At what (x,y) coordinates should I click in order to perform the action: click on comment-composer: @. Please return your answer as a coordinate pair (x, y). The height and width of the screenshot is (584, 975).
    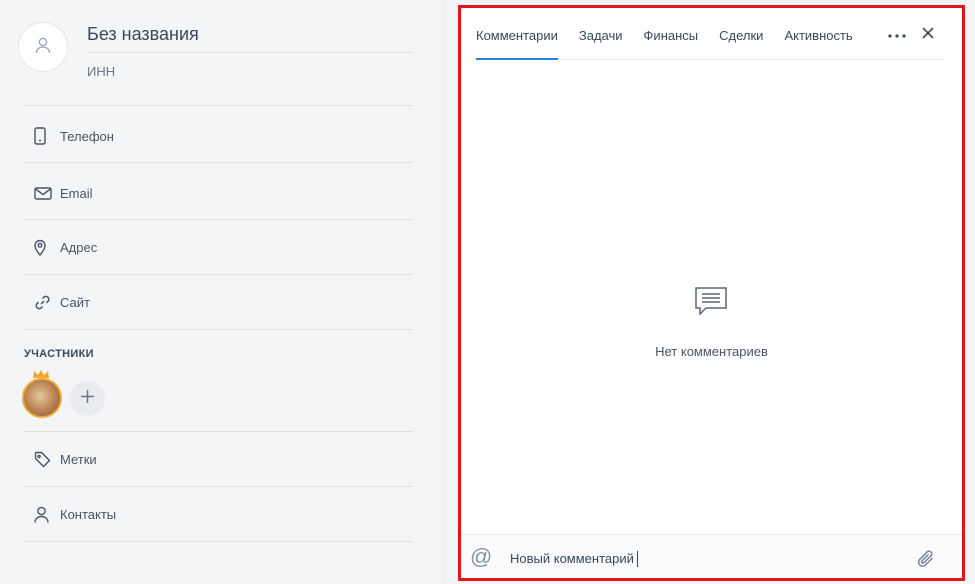
    Looking at the image, I should click on (711, 556).